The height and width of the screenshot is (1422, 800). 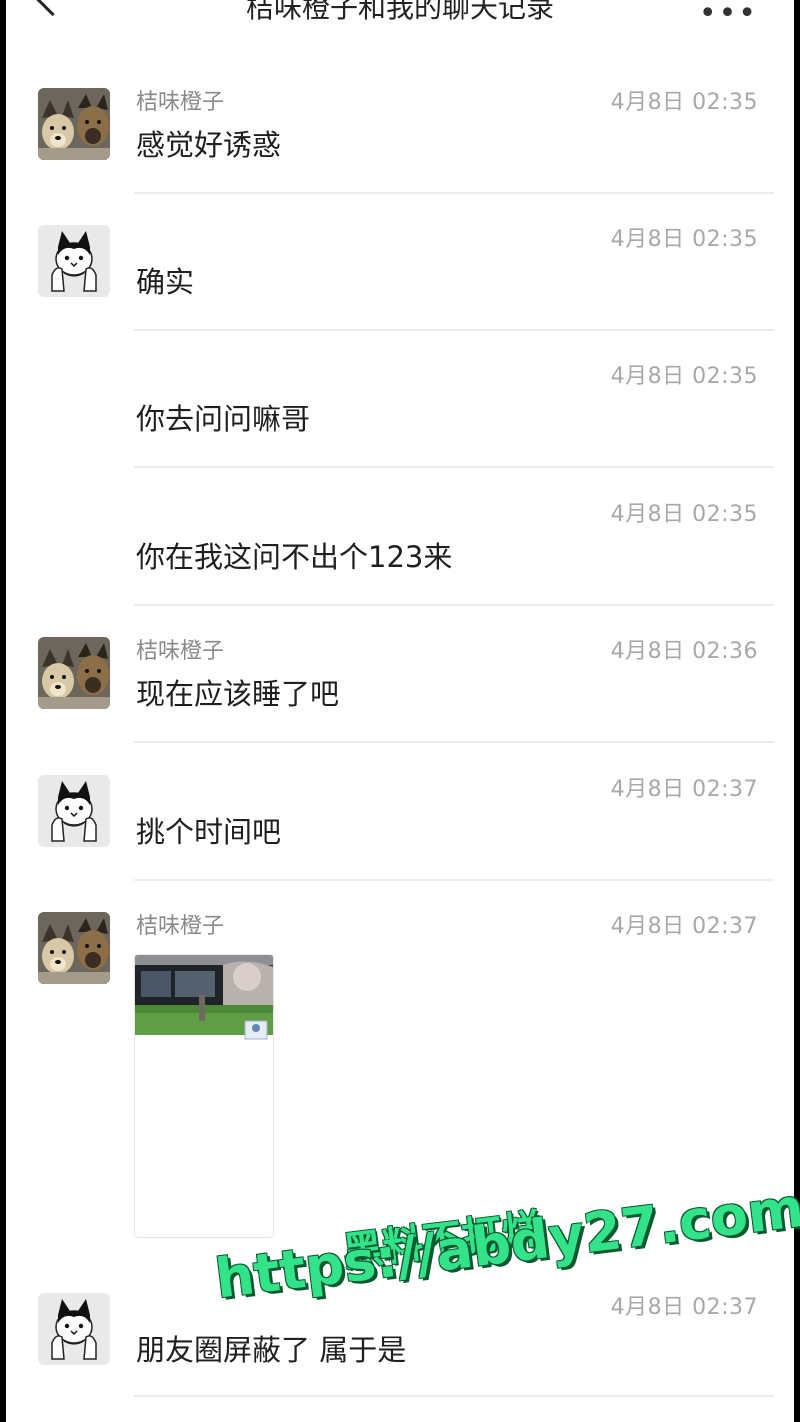 I want to click on message-item: 4月8日 02:35 确实, so click(x=400, y=269).